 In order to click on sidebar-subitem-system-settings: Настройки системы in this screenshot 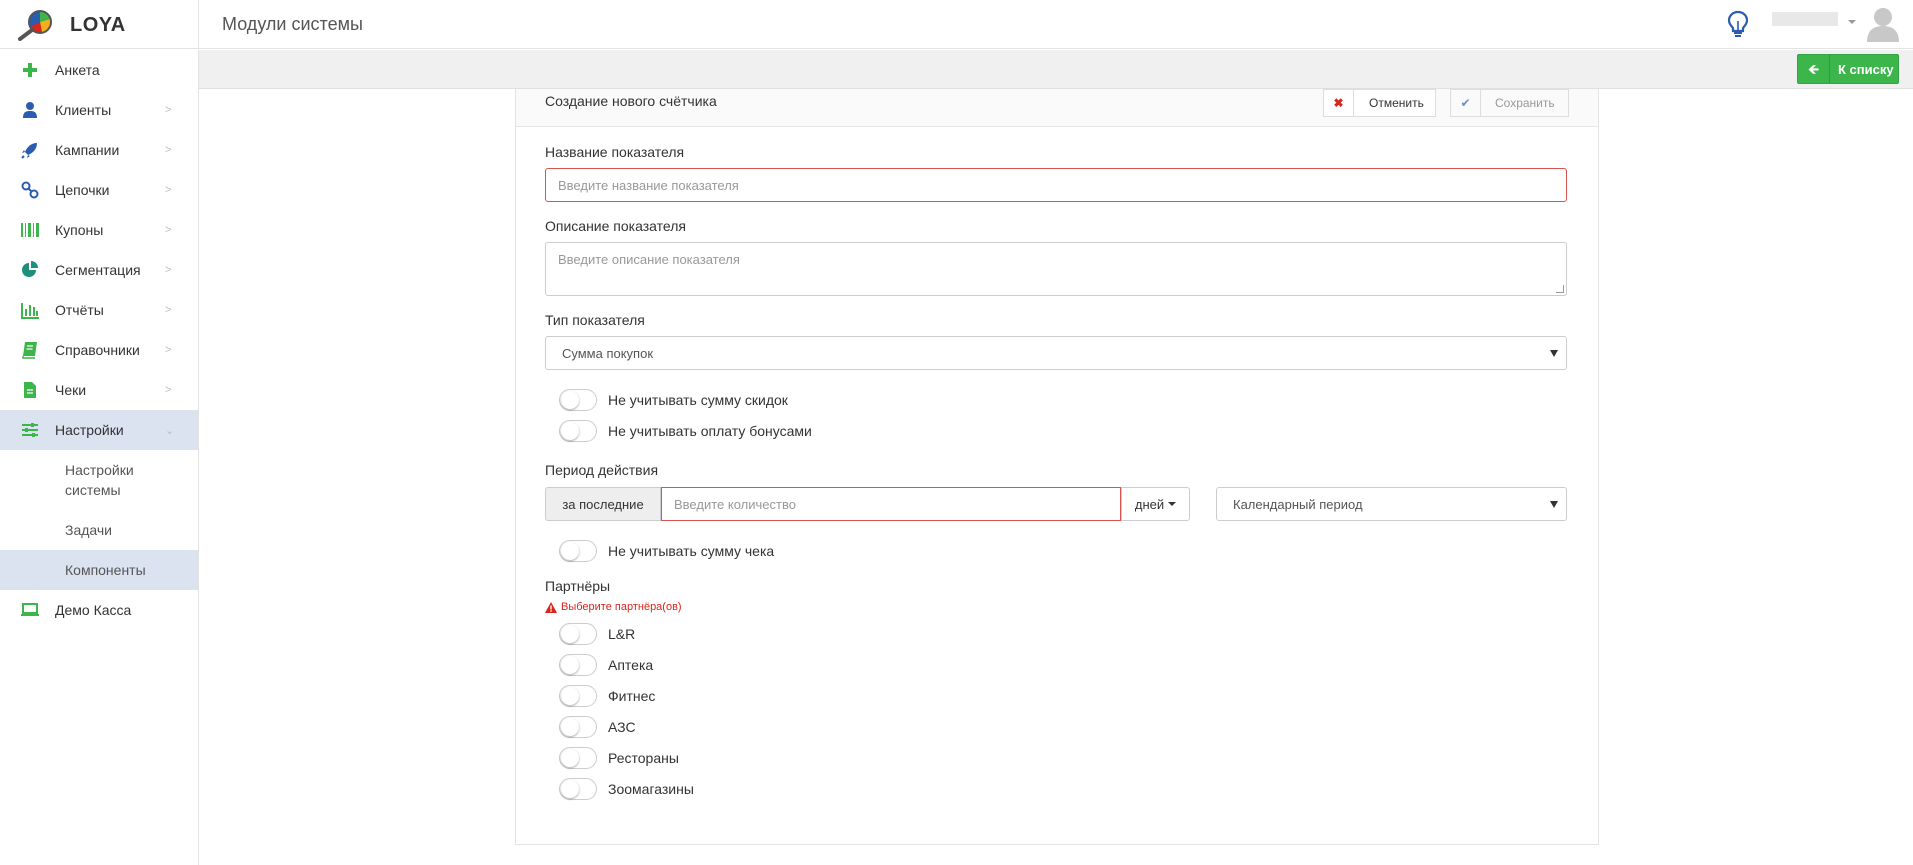, I will do `click(99, 480)`.